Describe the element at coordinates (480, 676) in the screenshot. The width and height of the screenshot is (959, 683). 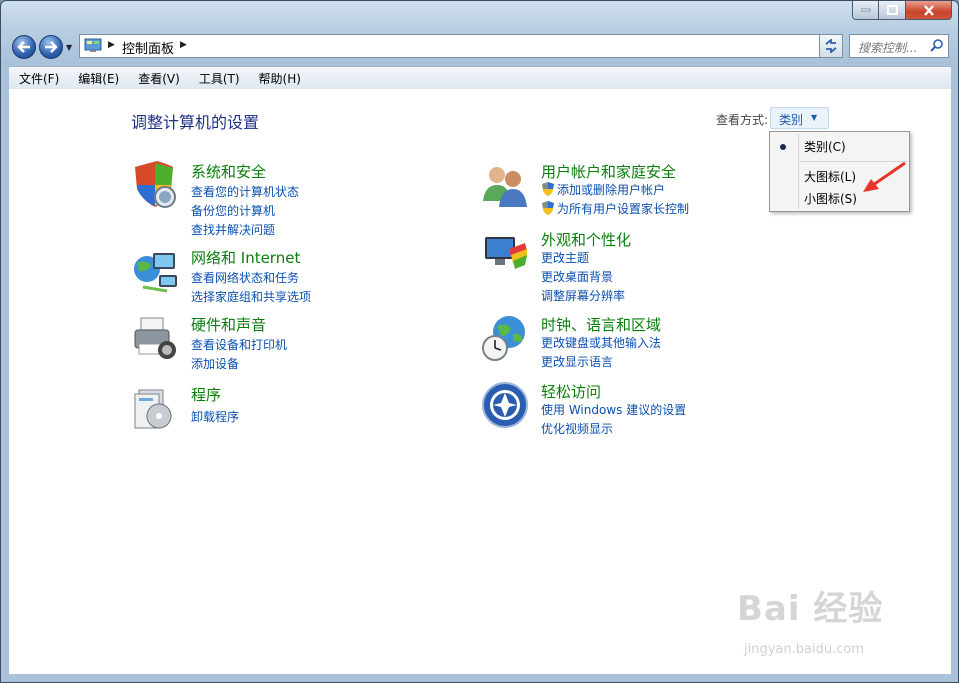
I see `window-bottom-border` at that location.